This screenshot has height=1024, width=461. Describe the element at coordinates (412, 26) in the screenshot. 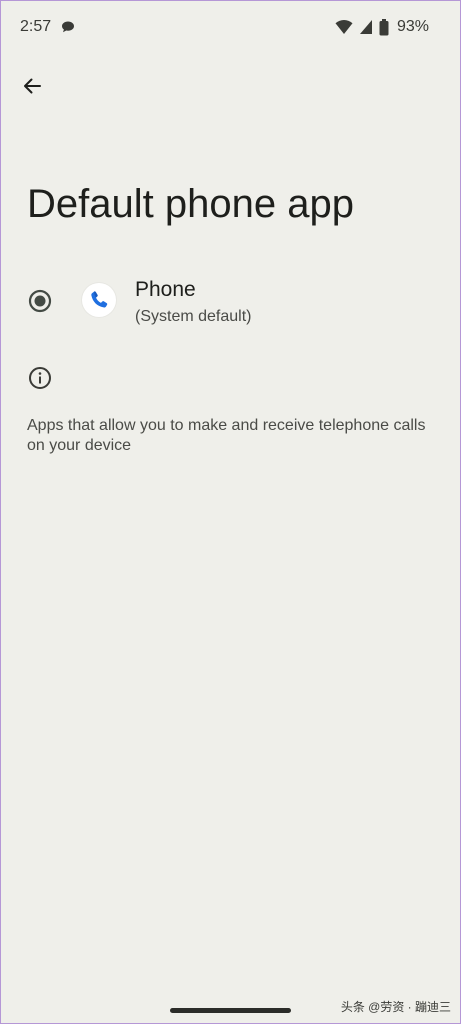

I see `battery-percent: 93%` at that location.